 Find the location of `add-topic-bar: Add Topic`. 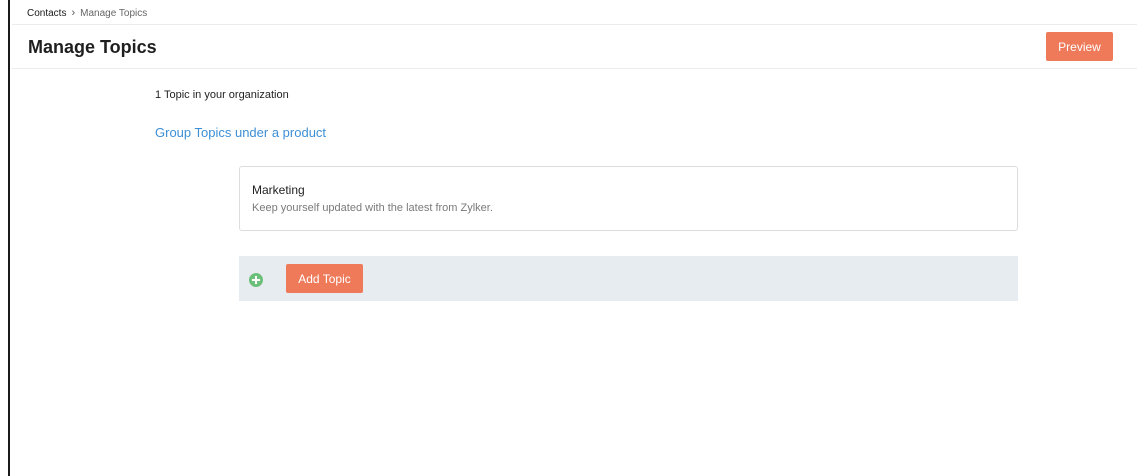

add-topic-bar: Add Topic is located at coordinates (628, 278).